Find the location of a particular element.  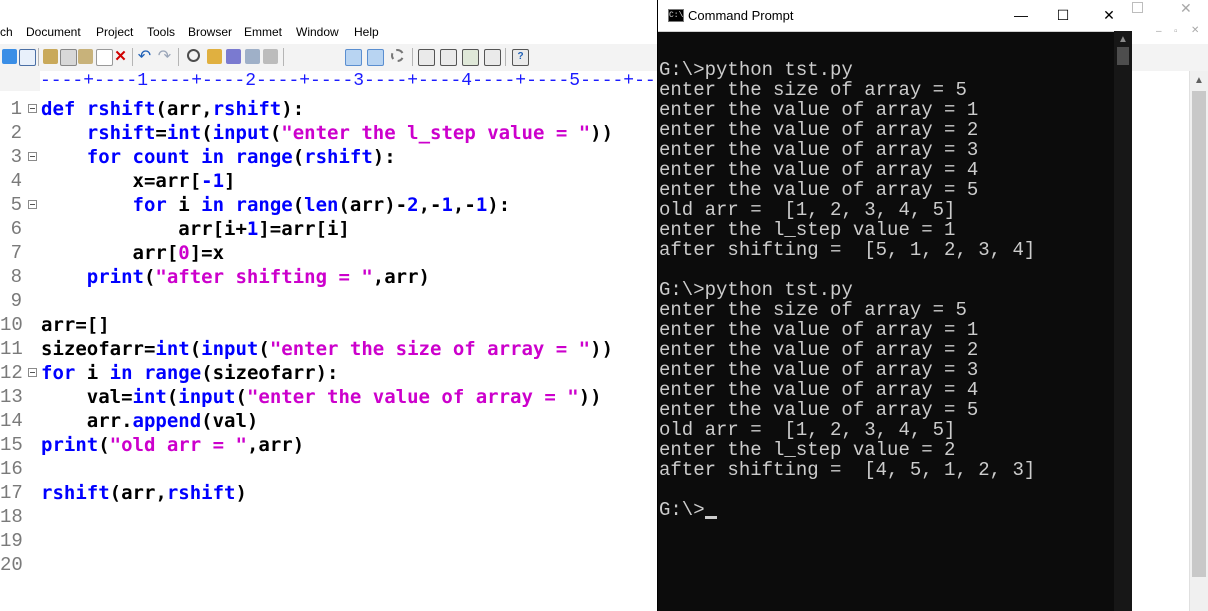

output-icon is located at coordinates (470, 57).